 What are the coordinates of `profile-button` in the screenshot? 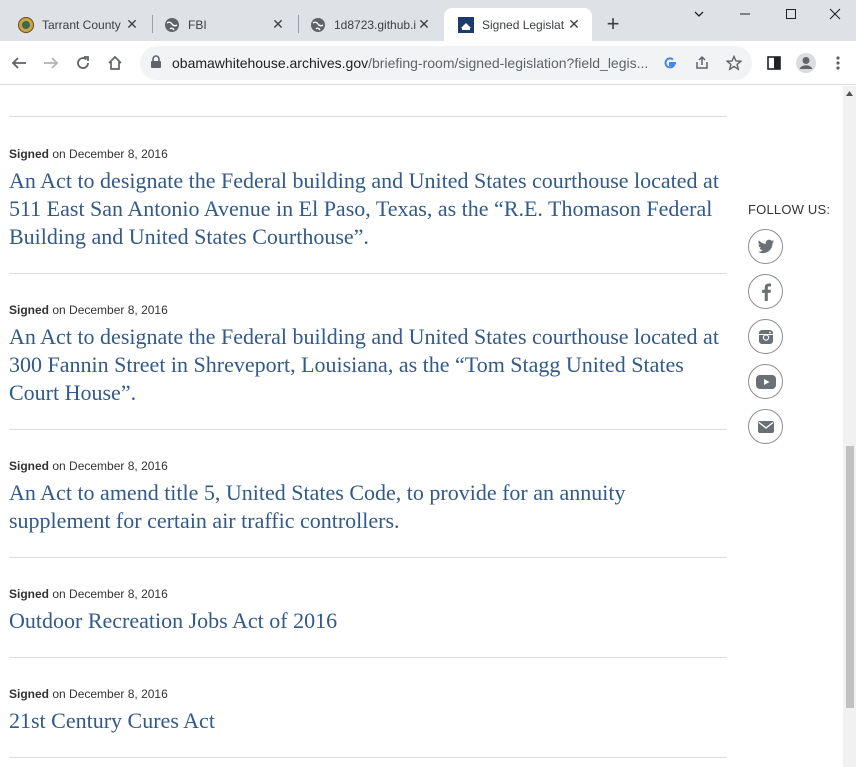 It's located at (806, 63).